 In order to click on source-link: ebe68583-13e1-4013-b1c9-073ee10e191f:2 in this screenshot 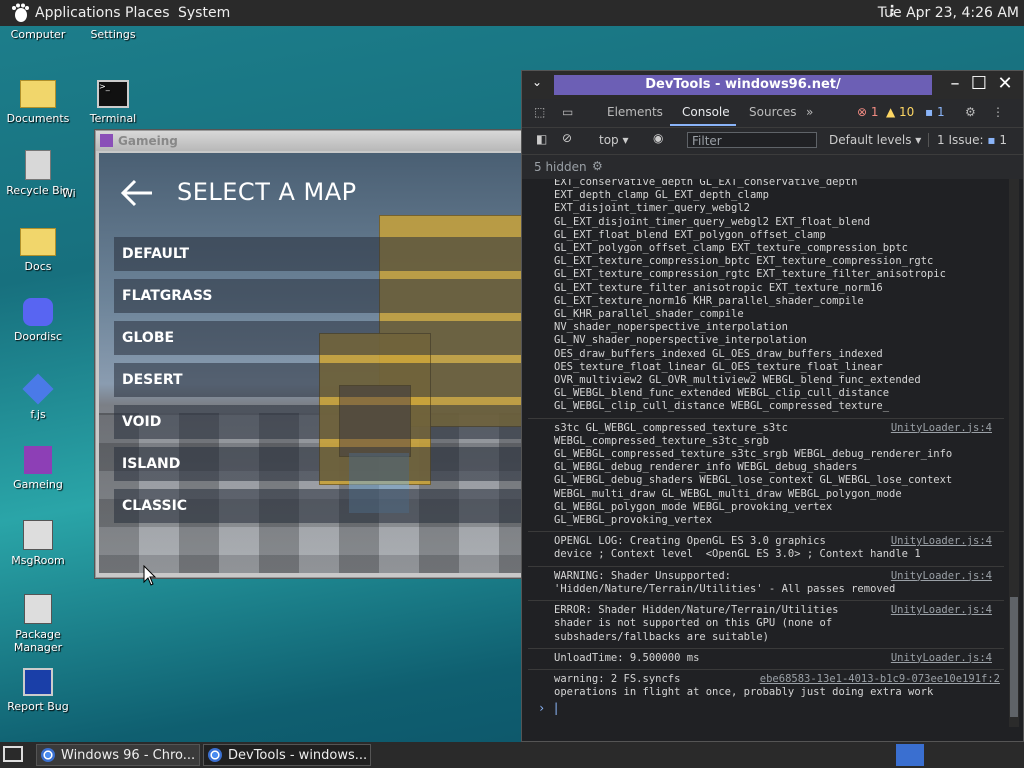, I will do `click(880, 679)`.